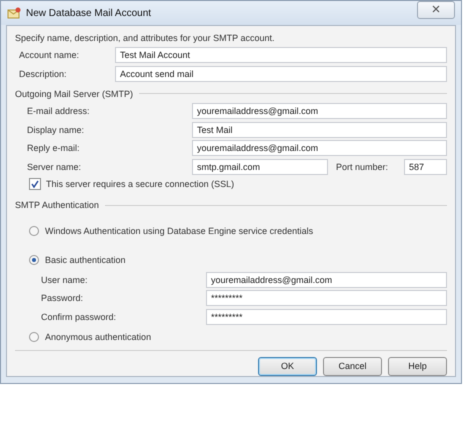 Image resolution: width=466 pixels, height=444 pixels. I want to click on input-field: Test Mail, so click(319, 130).